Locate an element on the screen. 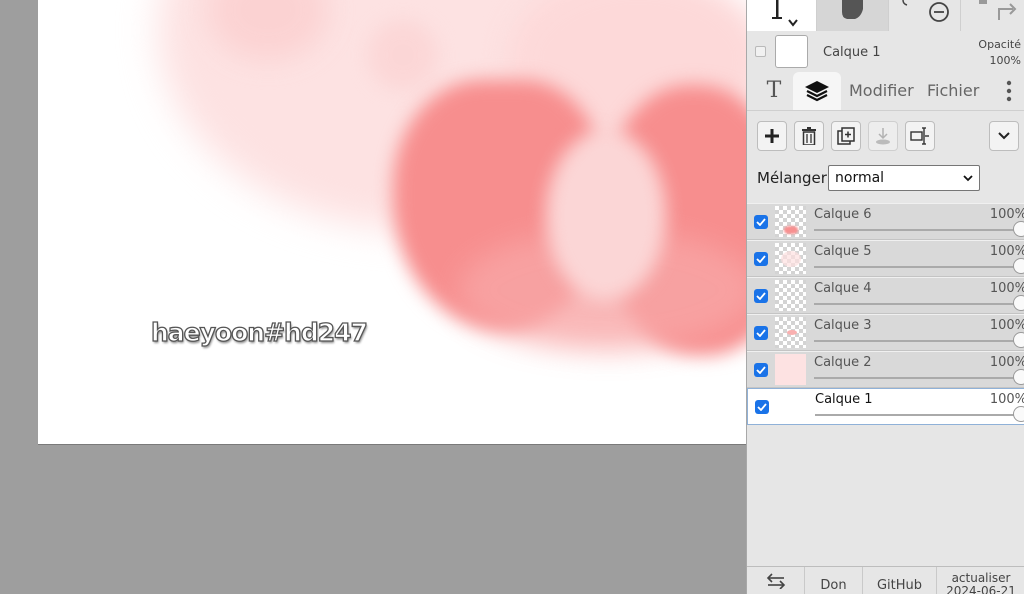 This screenshot has height=594, width=1024. opacity-readout: Opacité 100% is located at coordinates (999, 53).